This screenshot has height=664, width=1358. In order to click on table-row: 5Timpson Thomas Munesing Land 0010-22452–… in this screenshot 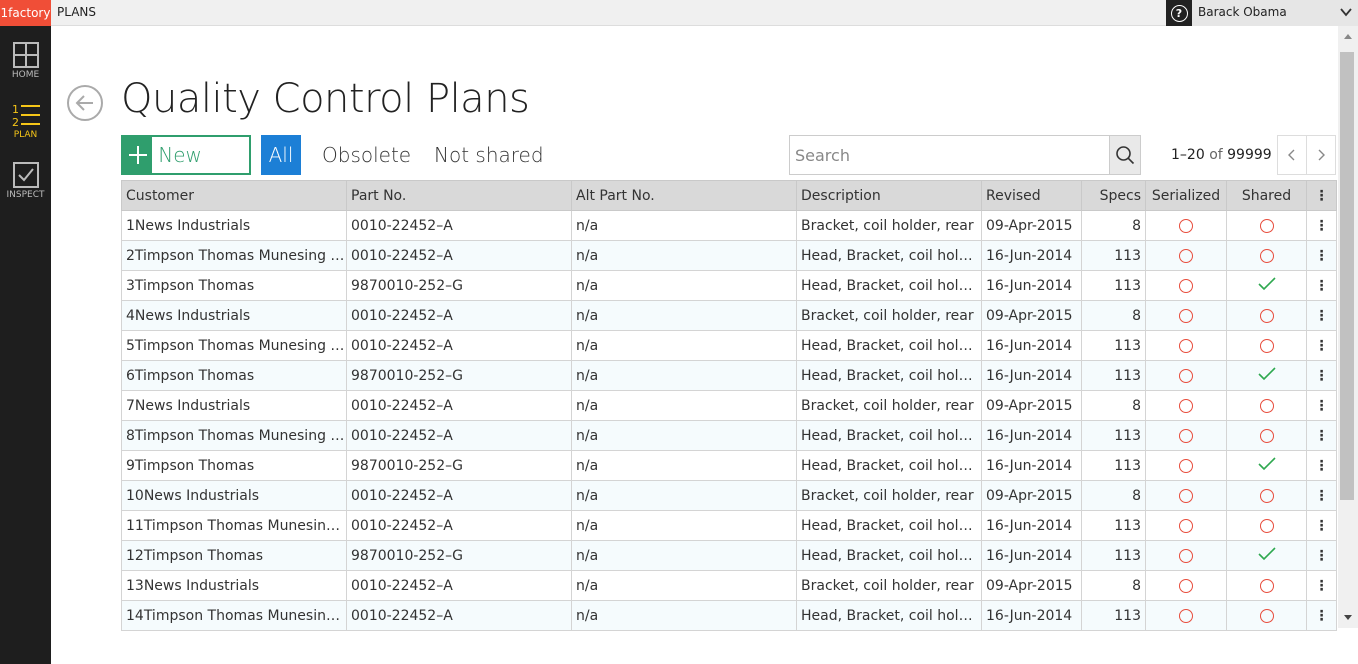, I will do `click(729, 345)`.